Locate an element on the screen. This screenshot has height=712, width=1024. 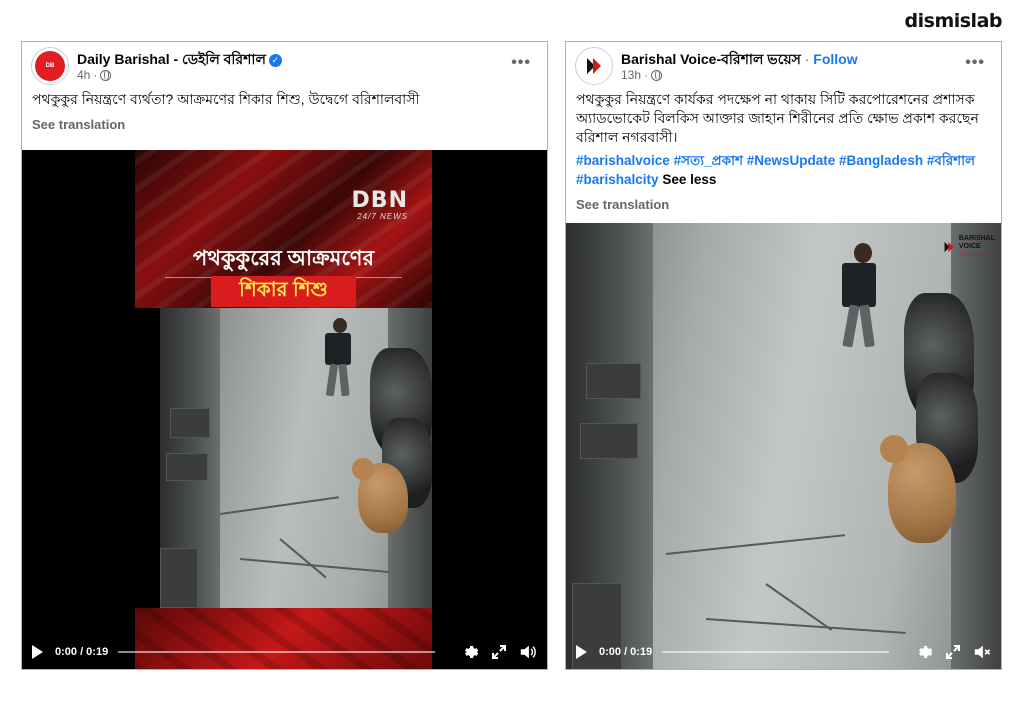
avatar-logo: DB is located at coordinates (50, 66).